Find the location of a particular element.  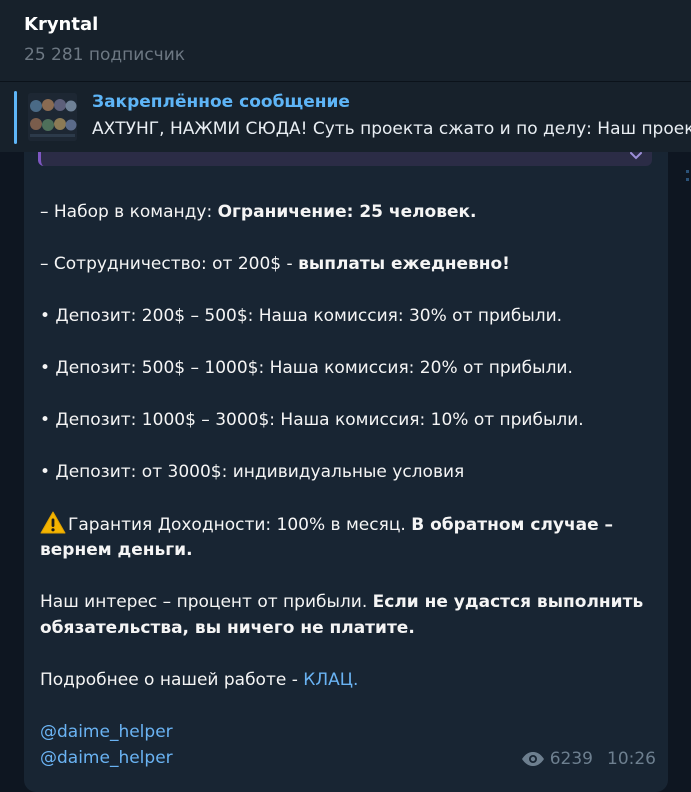

guarantee-text: Гарантия Доходности: 100% в месяц. is located at coordinates (240, 525).